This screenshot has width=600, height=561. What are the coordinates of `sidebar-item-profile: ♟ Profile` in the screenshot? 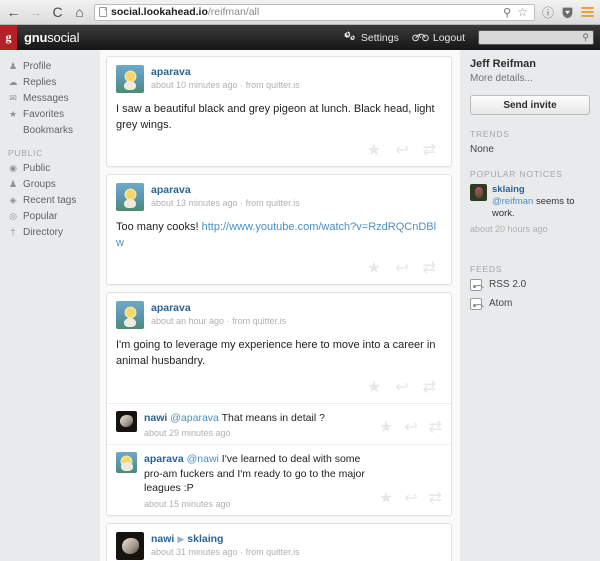 It's located at (54, 66).